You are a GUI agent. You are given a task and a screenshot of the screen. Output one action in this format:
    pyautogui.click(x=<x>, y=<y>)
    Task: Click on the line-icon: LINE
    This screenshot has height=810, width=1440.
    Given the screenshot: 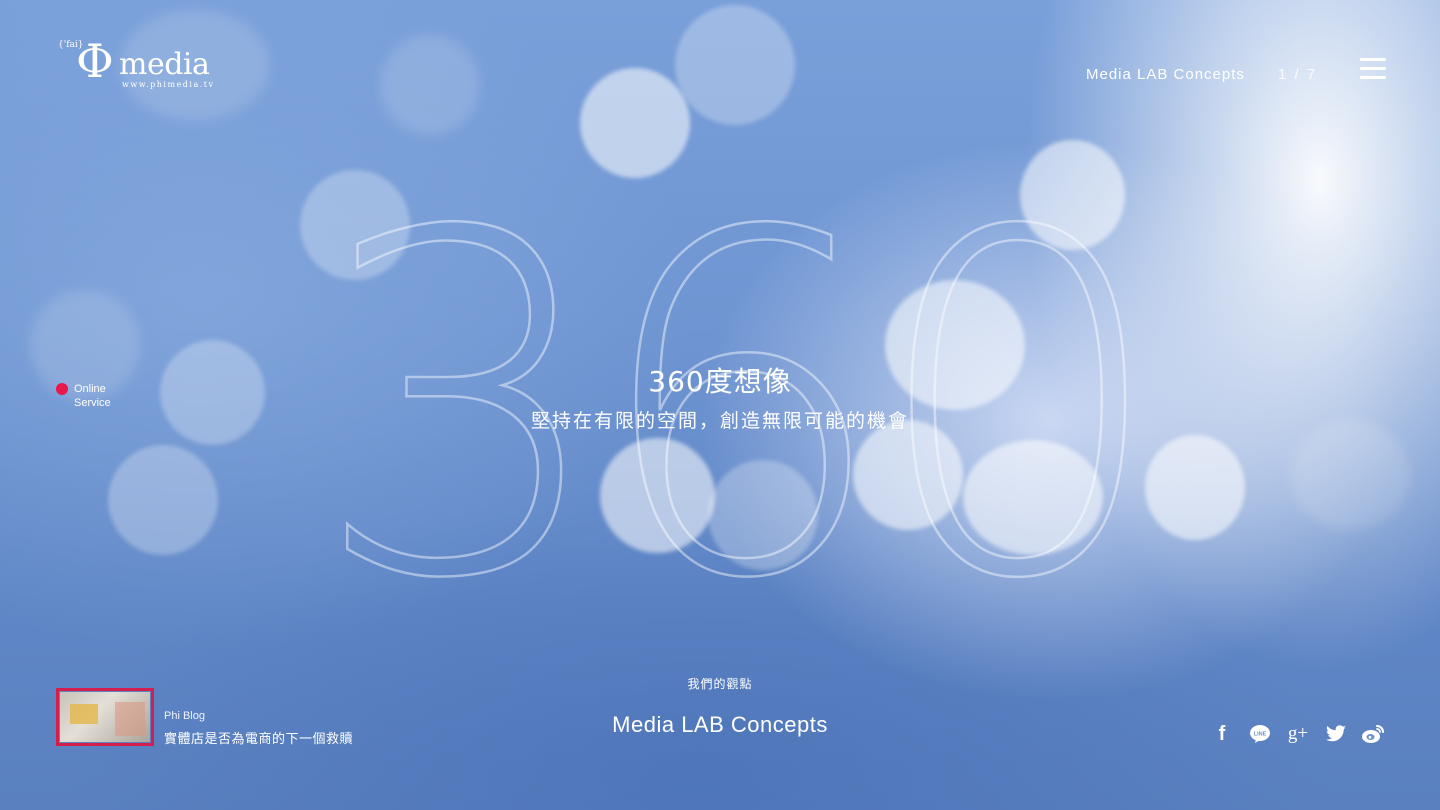 What is the action you would take?
    pyautogui.click(x=1260, y=734)
    